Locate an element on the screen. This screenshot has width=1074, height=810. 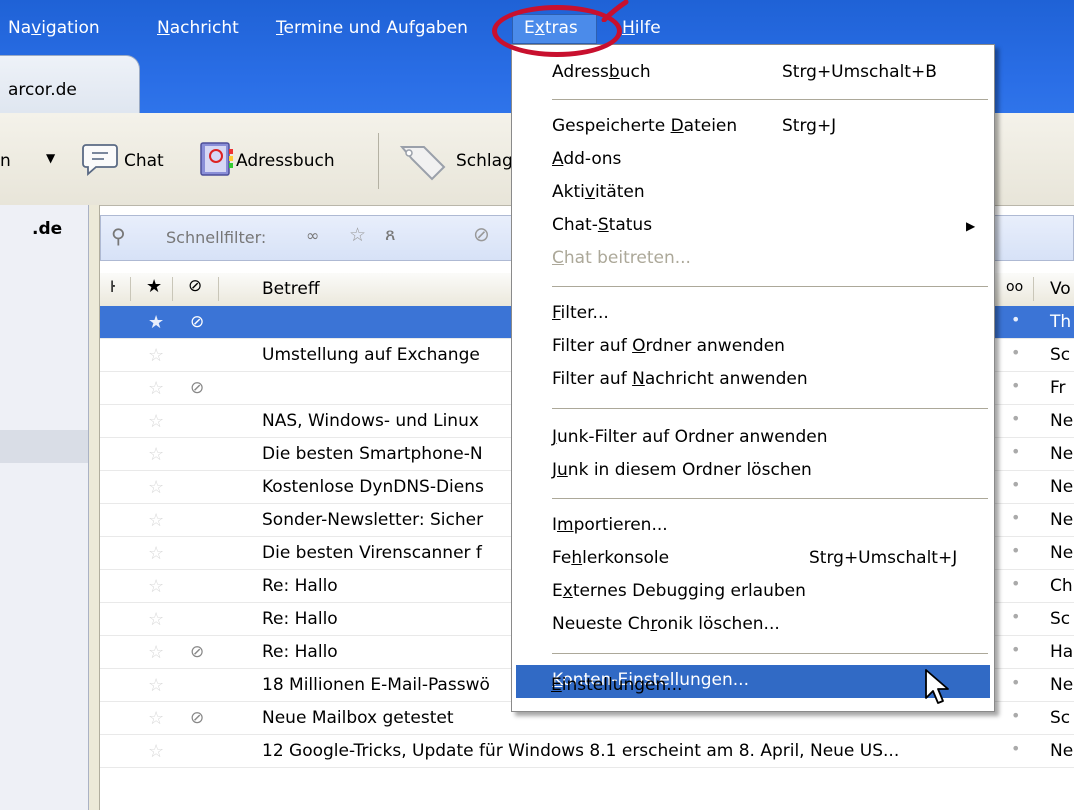
menu-item-add-ons: Add-ons is located at coordinates (753, 160).